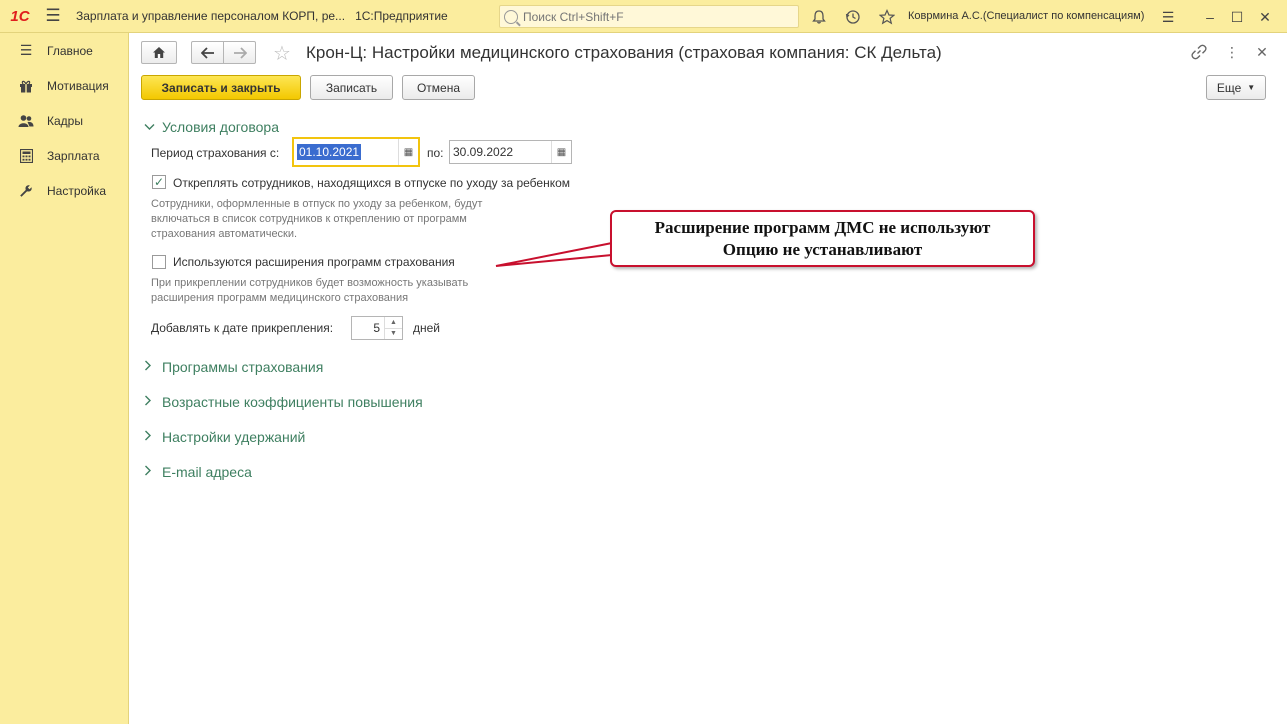 The width and height of the screenshot is (1287, 724). What do you see at coordinates (243, 367) in the screenshot?
I see `group-title: Программы страхования` at bounding box center [243, 367].